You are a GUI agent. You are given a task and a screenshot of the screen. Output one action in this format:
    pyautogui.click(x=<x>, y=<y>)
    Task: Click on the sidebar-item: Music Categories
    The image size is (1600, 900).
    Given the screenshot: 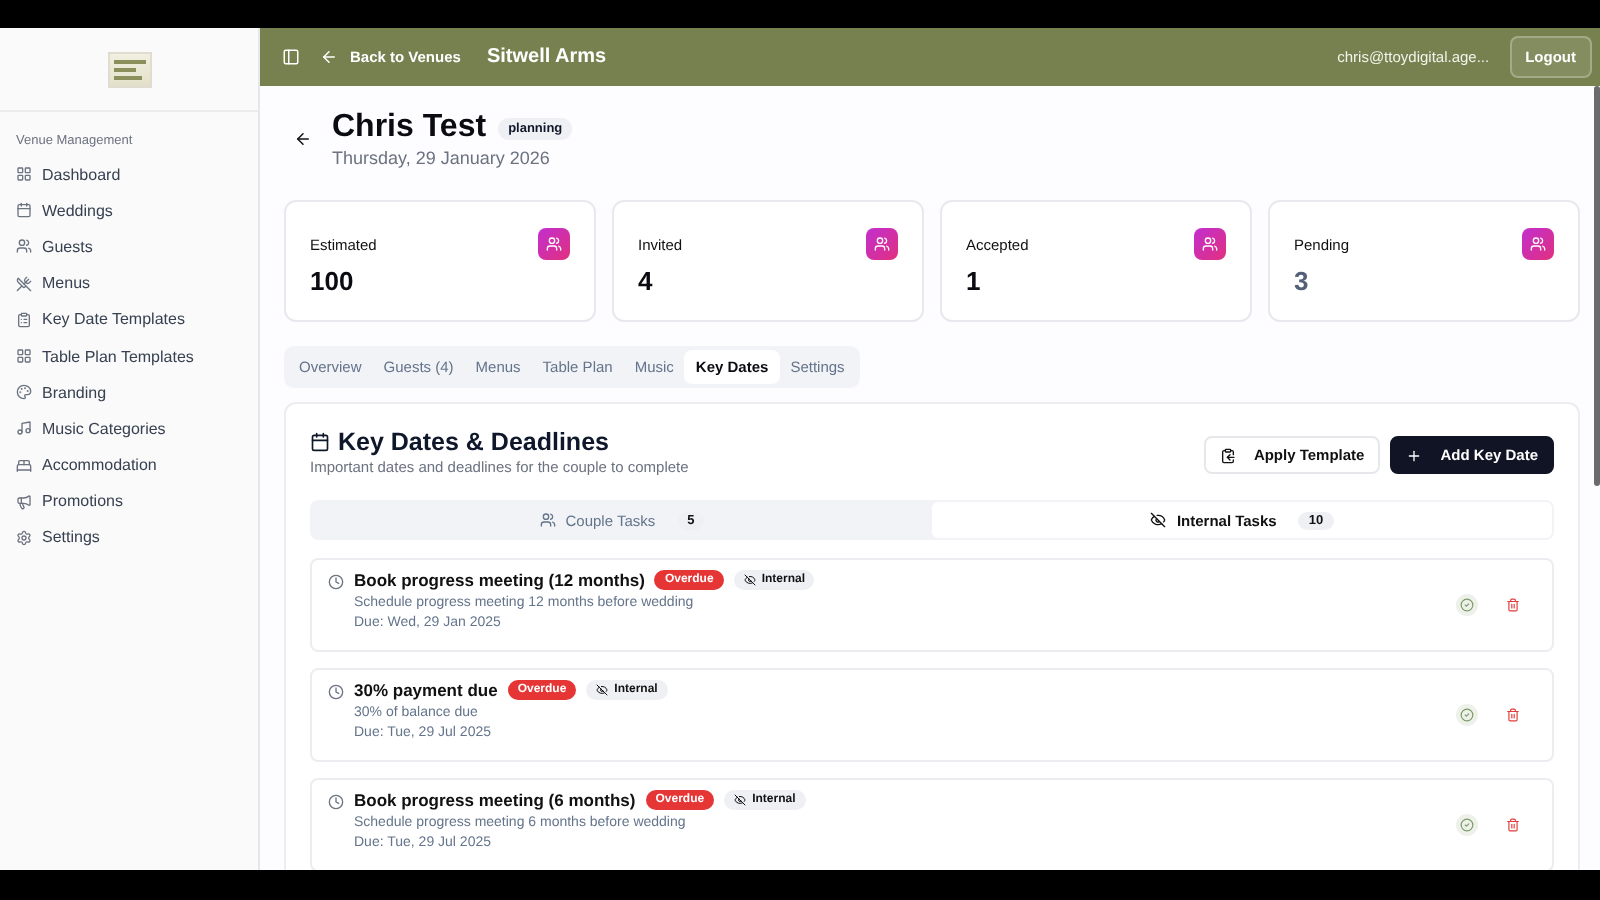 What is the action you would take?
    pyautogui.click(x=129, y=428)
    